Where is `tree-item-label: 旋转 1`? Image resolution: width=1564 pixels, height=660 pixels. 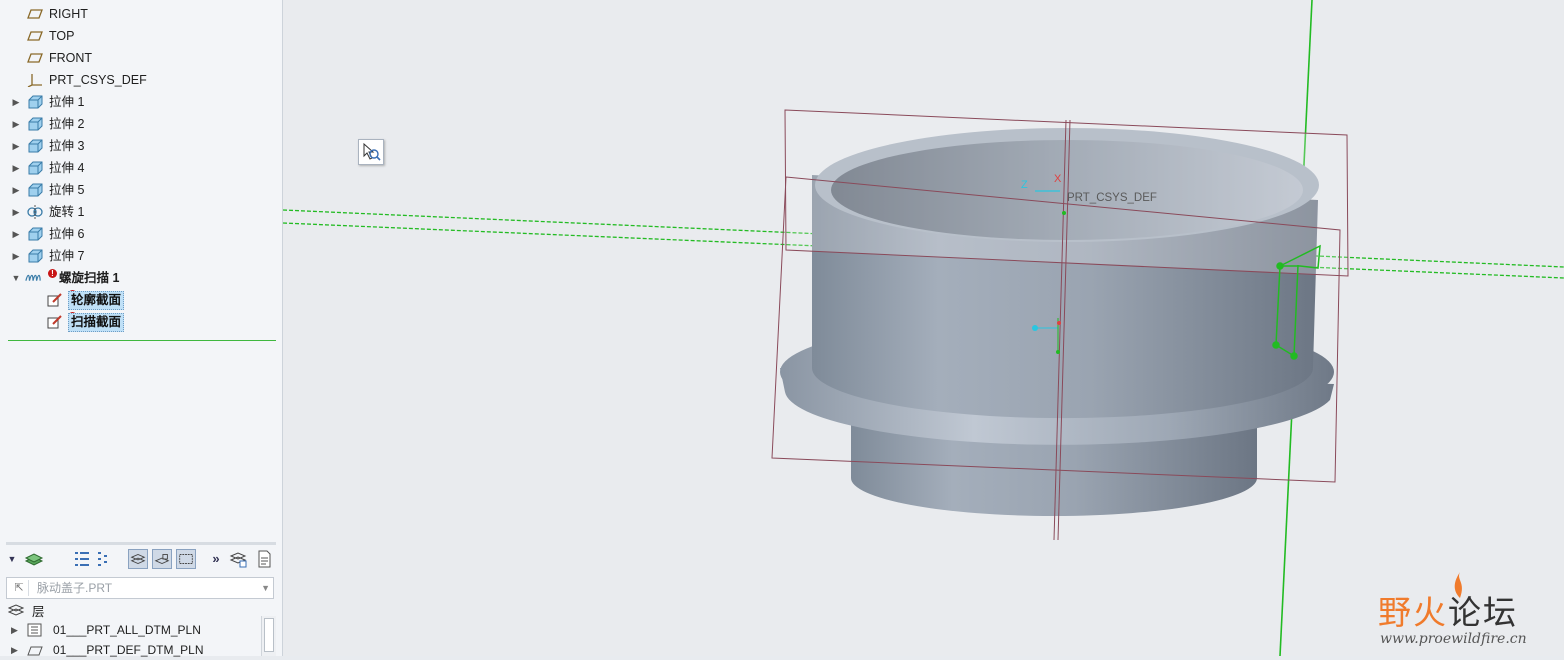 tree-item-label: 旋转 1 is located at coordinates (67, 212).